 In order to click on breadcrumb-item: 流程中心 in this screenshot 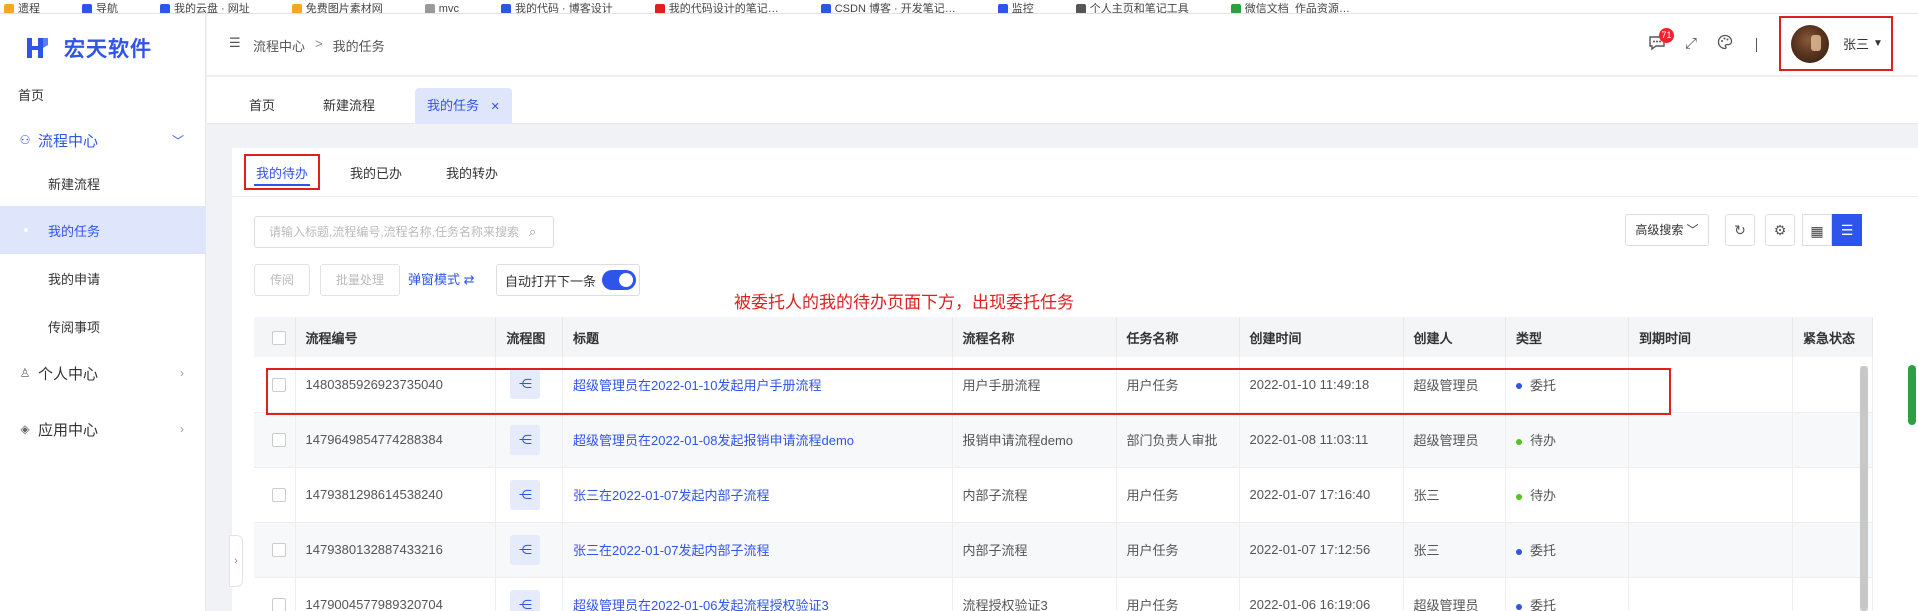, I will do `click(279, 45)`.